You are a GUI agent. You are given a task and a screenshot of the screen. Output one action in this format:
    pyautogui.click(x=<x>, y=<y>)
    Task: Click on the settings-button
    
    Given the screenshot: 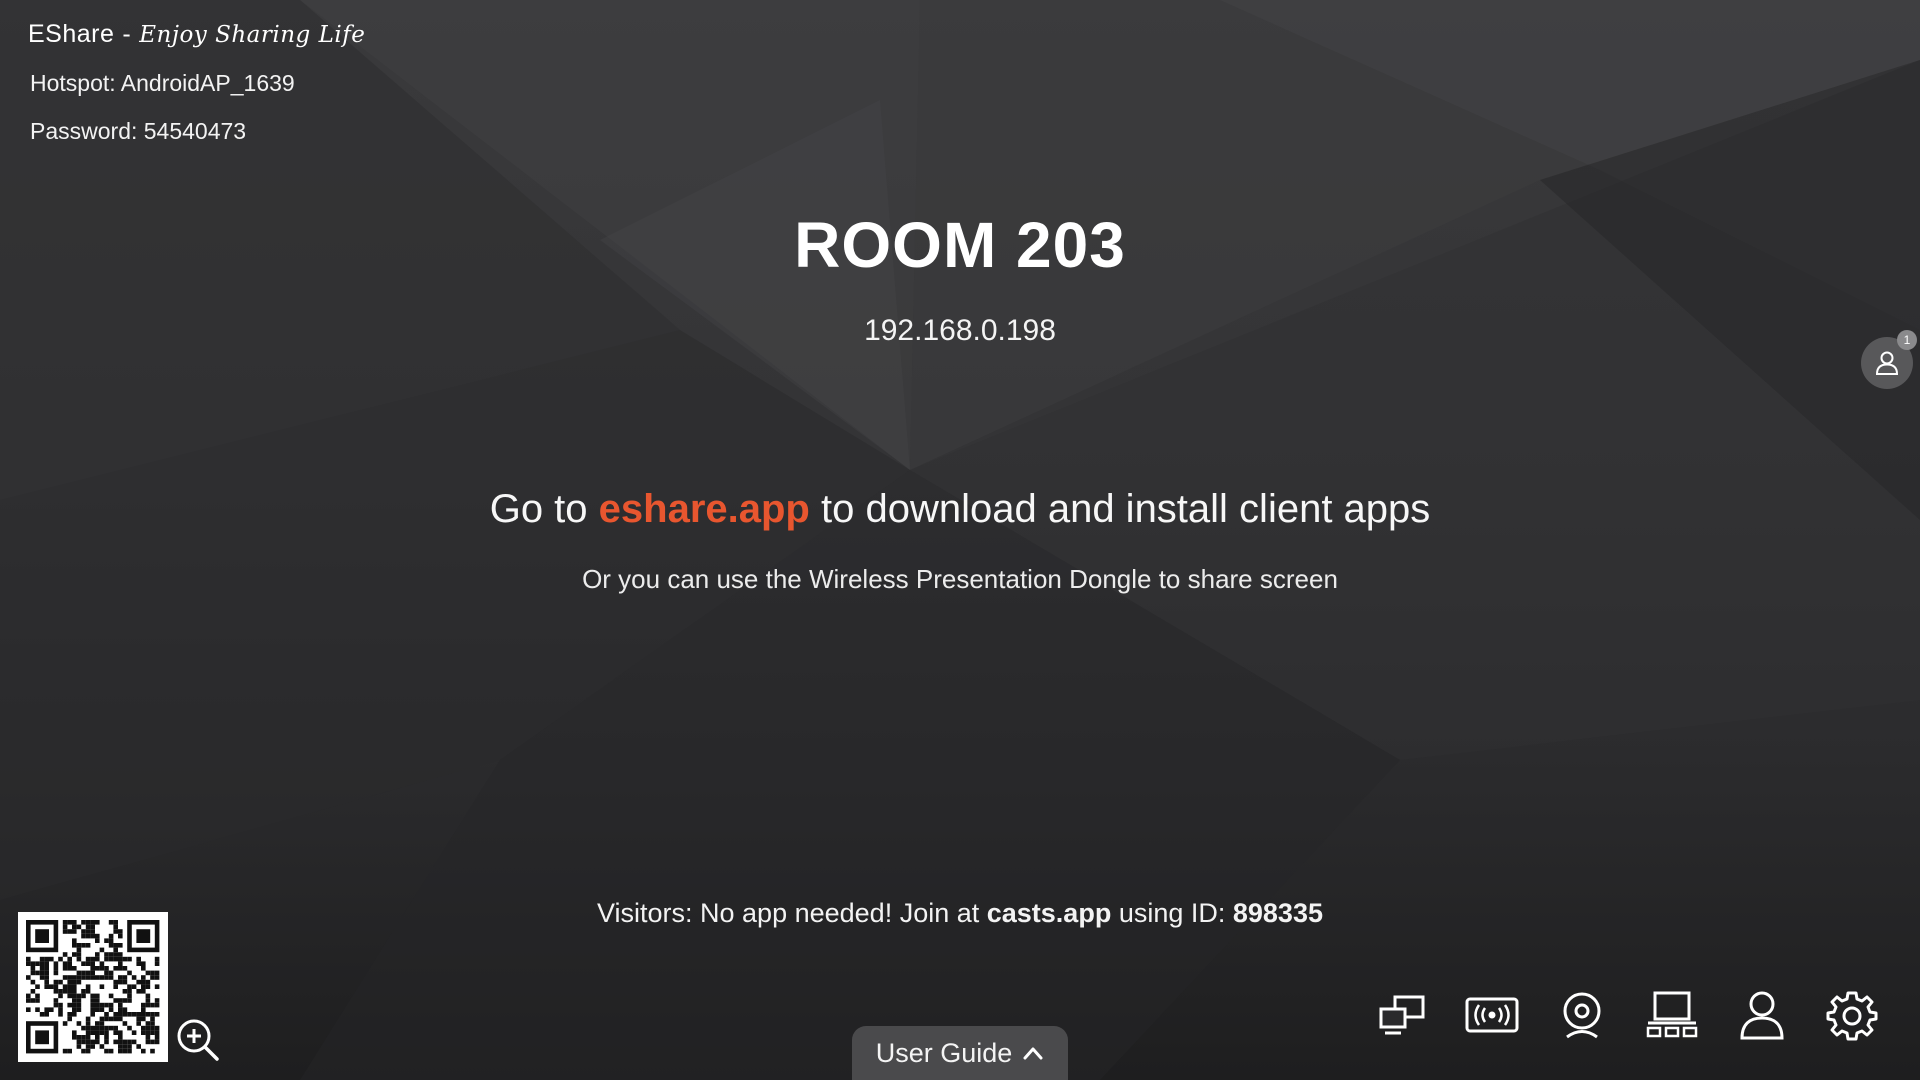 What is the action you would take?
    pyautogui.click(x=1852, y=1015)
    